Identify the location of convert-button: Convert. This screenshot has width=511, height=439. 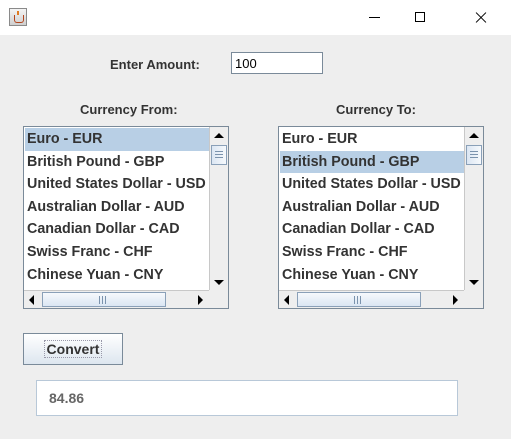
(73, 349).